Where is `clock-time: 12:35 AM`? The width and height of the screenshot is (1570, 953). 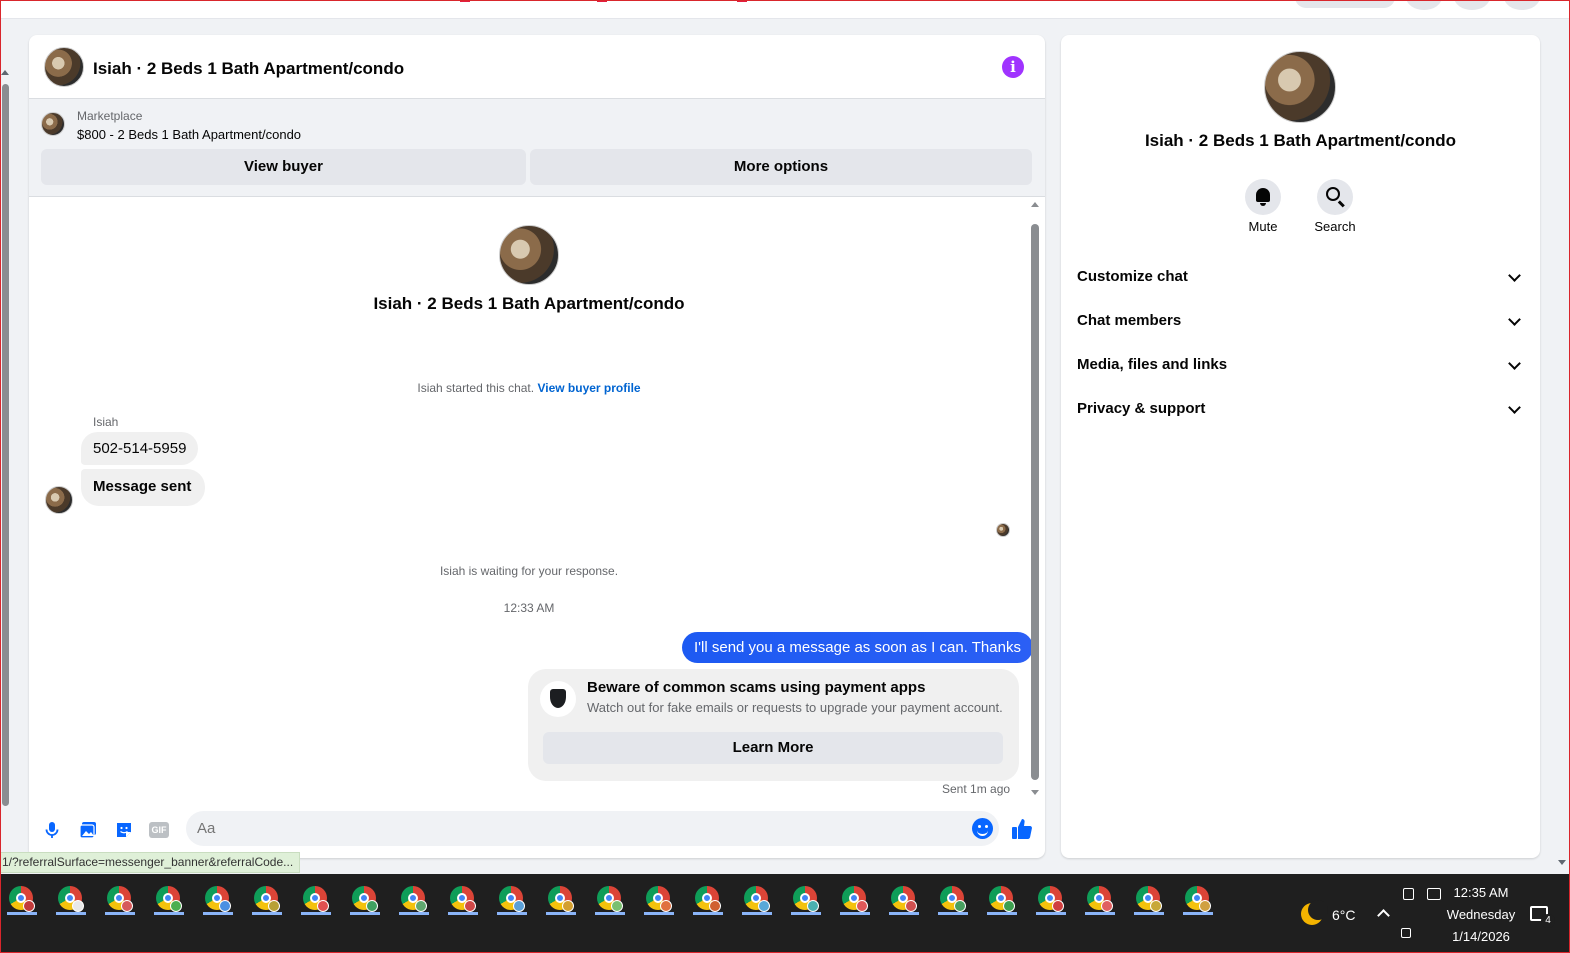
clock-time: 12:35 AM is located at coordinates (1481, 892).